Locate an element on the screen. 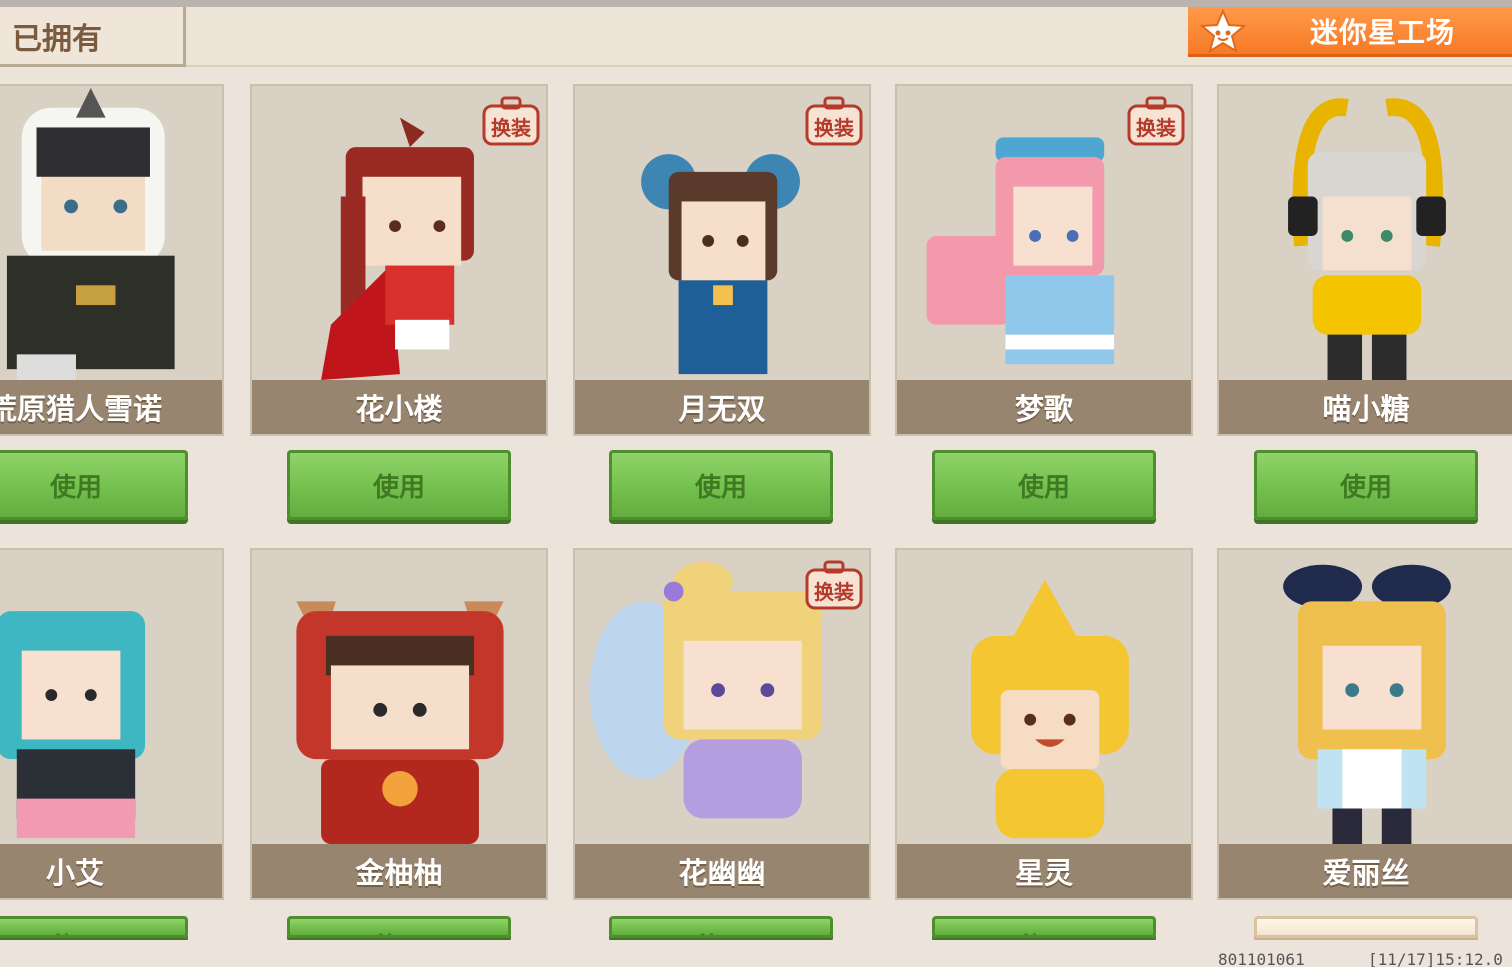 The width and height of the screenshot is (1512, 967). skin-card-hua-xiaolou: 换装 花小楼 is located at coordinates (399, 260).